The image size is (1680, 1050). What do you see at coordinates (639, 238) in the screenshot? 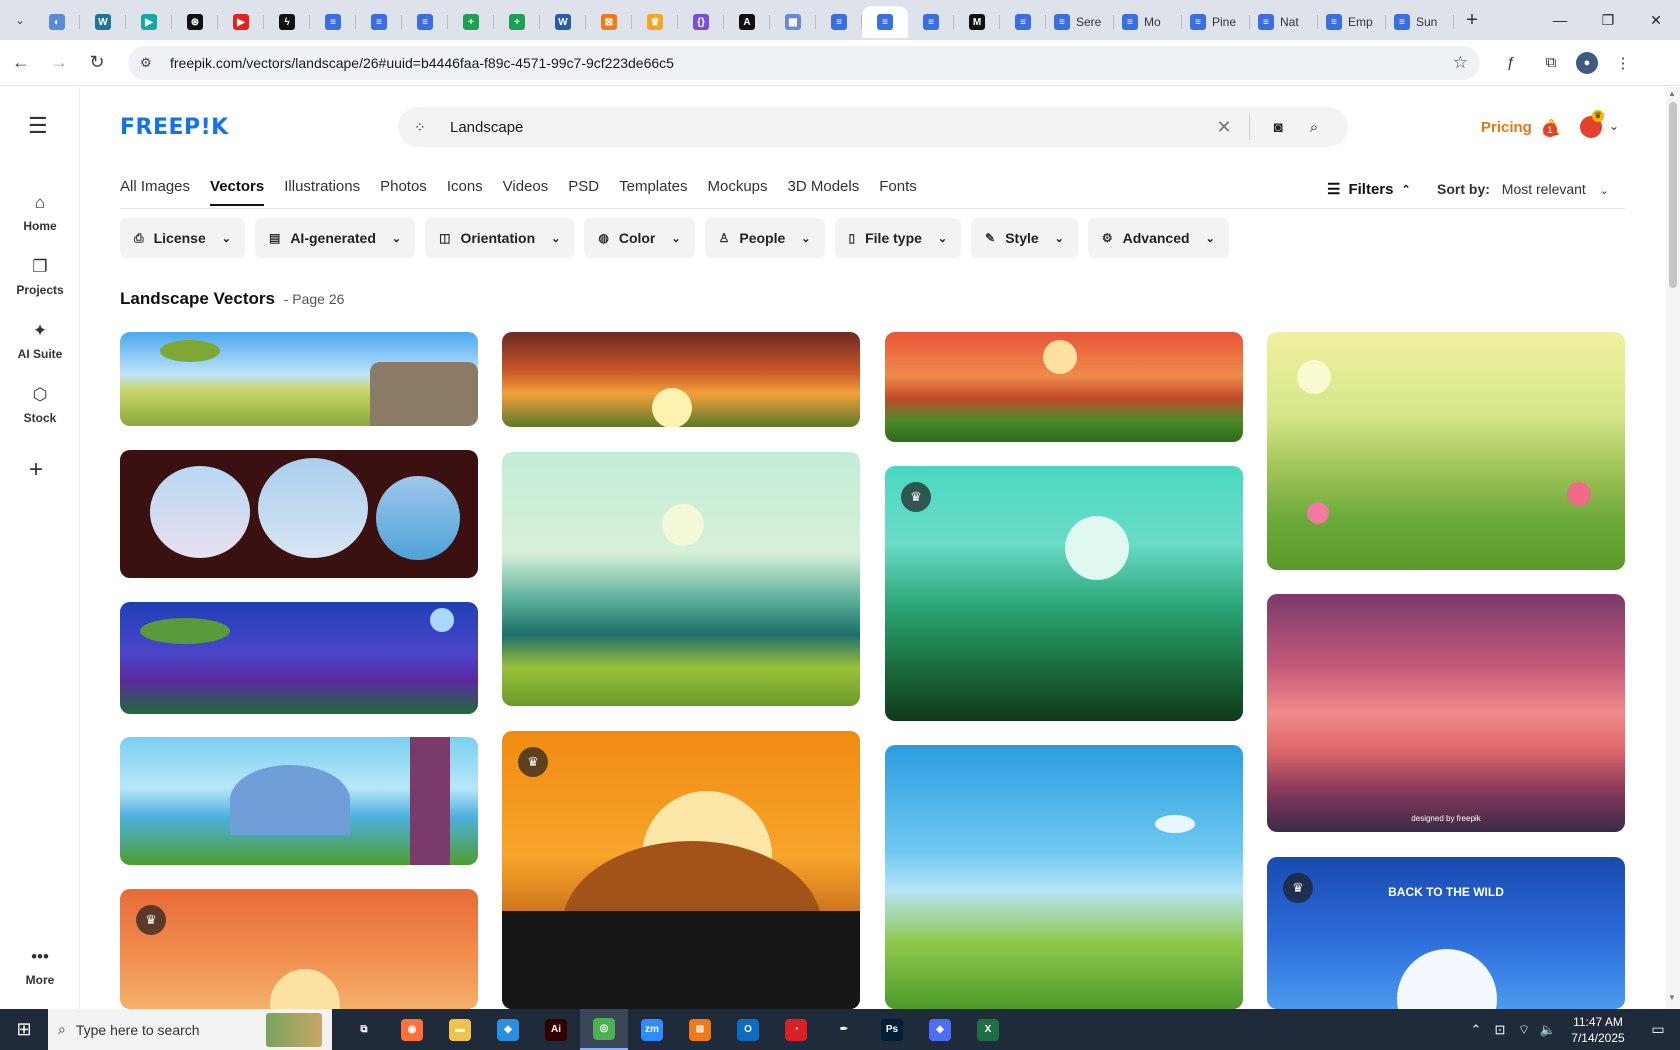
I see `filter-color-button: ◍ Color ⌄` at bounding box center [639, 238].